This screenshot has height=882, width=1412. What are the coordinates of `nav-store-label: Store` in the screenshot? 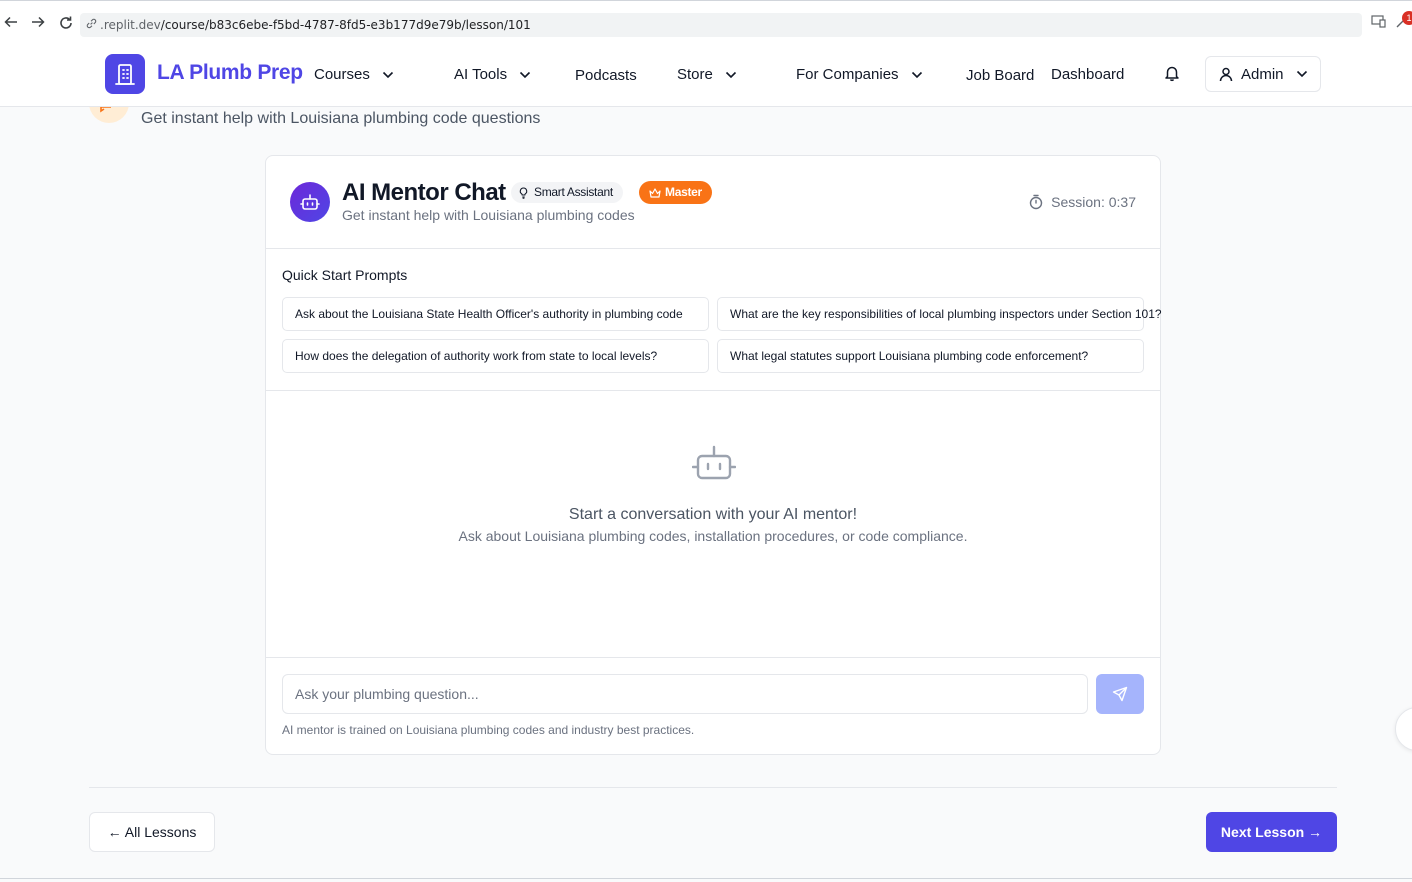 It's located at (695, 74).